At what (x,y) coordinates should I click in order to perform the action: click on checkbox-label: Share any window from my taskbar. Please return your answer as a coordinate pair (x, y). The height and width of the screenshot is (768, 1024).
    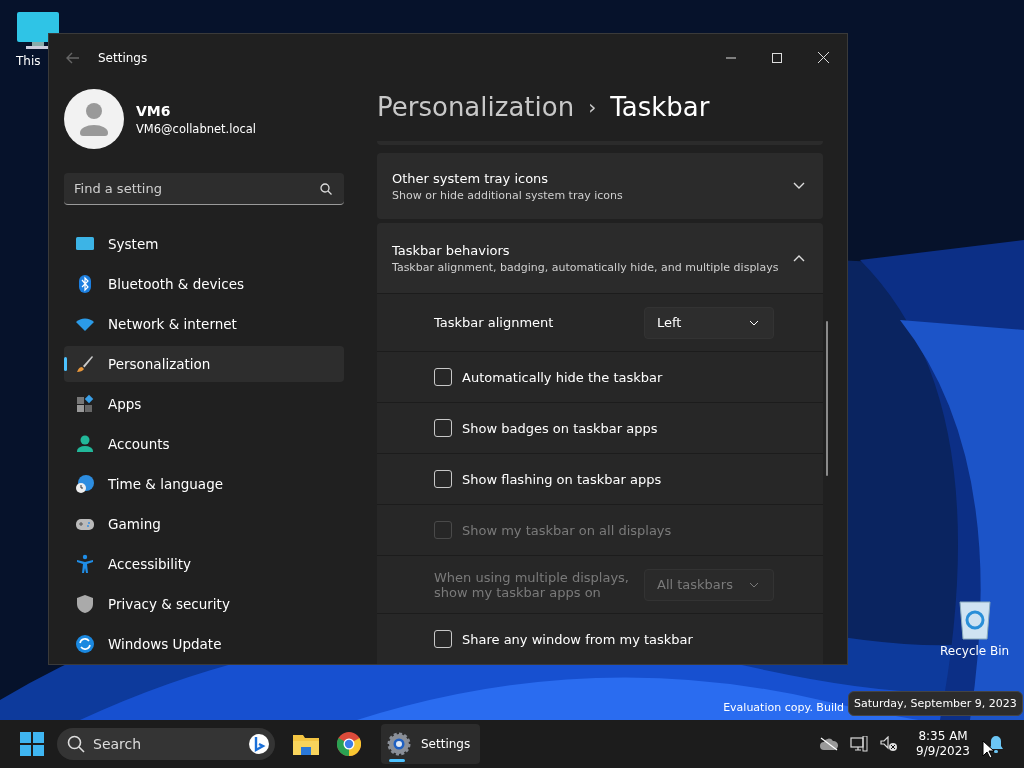
    Looking at the image, I should click on (578, 639).